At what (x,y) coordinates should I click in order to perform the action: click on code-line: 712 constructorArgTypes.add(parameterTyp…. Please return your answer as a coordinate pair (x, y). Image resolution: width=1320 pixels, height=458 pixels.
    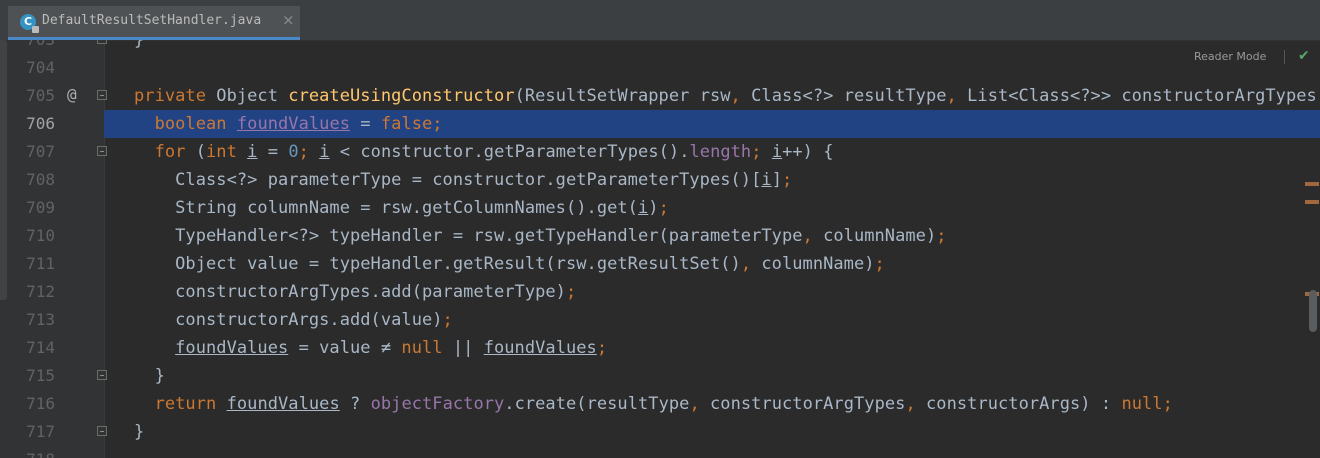
    Looking at the image, I should click on (660, 292).